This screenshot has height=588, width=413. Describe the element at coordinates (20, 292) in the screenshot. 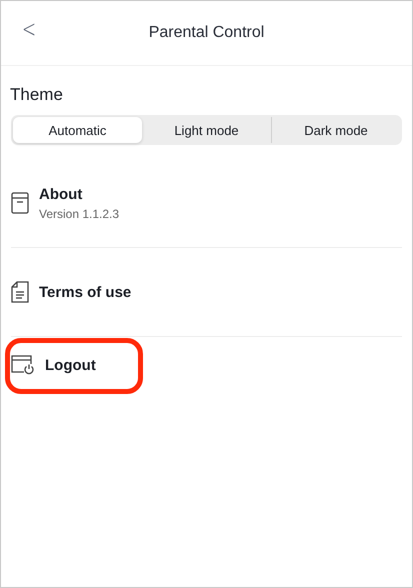

I see `document-icon` at that location.